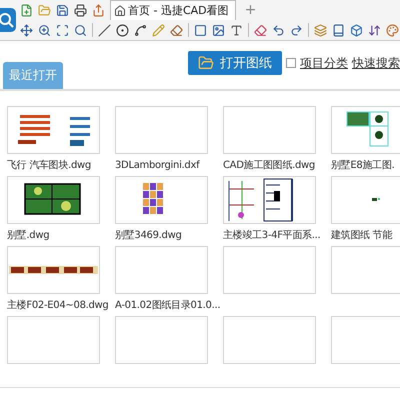  Describe the element at coordinates (148, 235) in the screenshot. I see `file-name: 别墅3469.dwg` at that location.